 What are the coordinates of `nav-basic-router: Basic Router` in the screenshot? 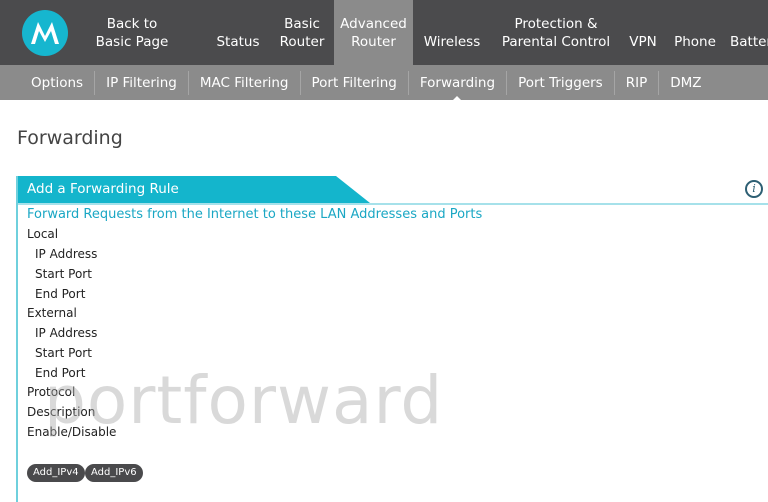 It's located at (302, 32).